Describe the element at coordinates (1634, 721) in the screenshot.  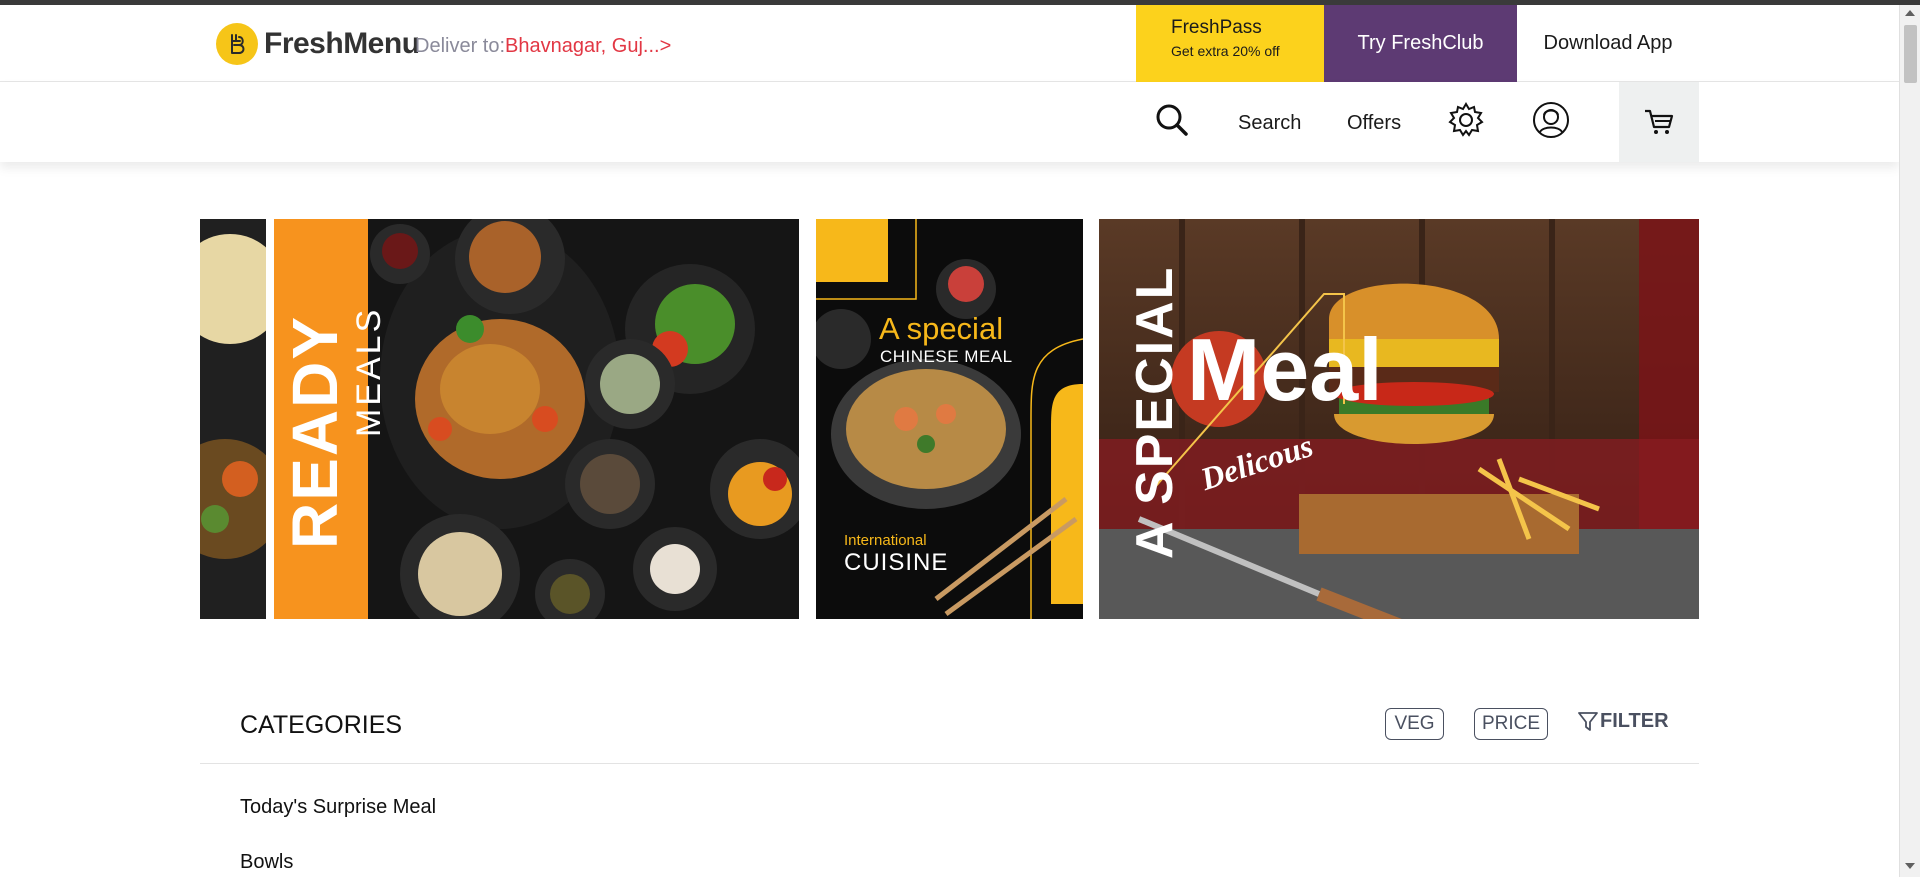
I see `filter-label: FILTER` at that location.